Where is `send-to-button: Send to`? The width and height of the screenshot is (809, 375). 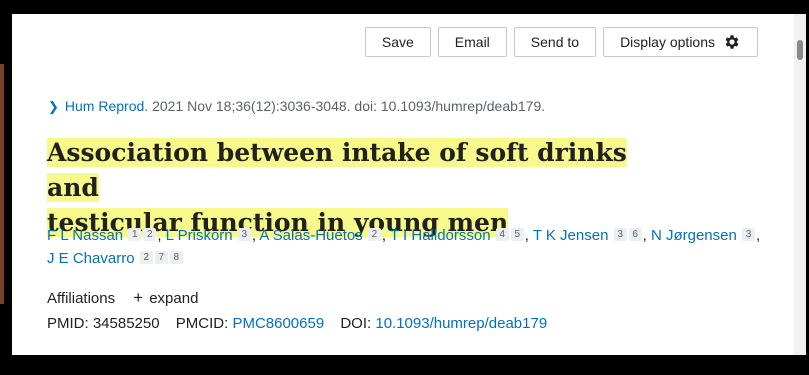 send-to-button: Send to is located at coordinates (555, 42).